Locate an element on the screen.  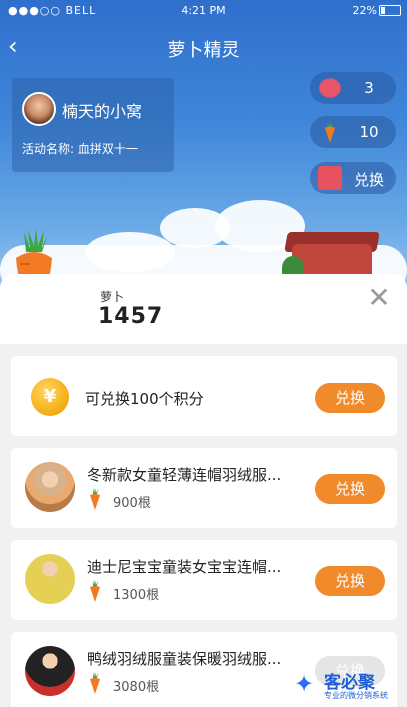
points-row: ¥ 可兑换100个积分 兑换 is located at coordinates (204, 396).